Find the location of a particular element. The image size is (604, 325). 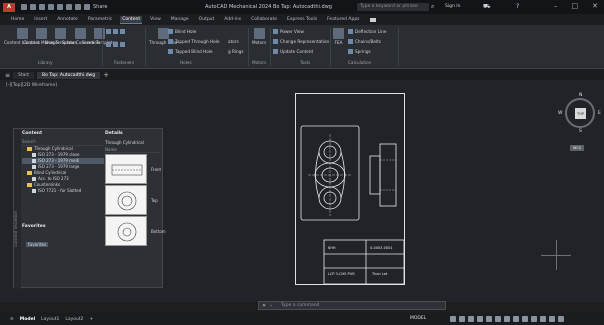

layout-tab-layout1: Layout1 is located at coordinates (50, 319).